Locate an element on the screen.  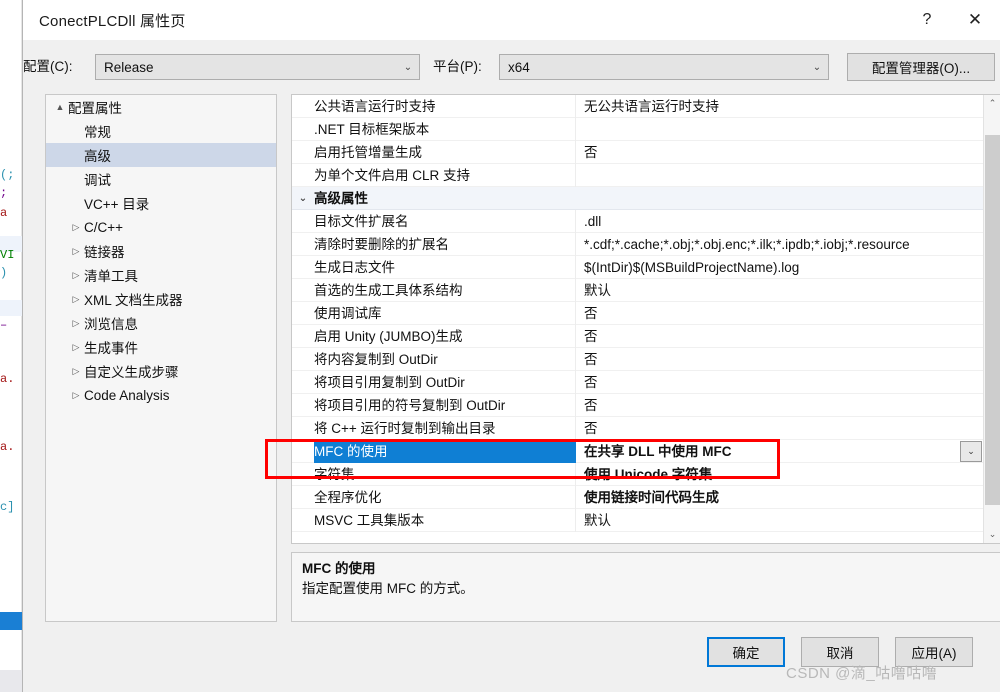
editor-status-strip is located at coordinates (11, 681).